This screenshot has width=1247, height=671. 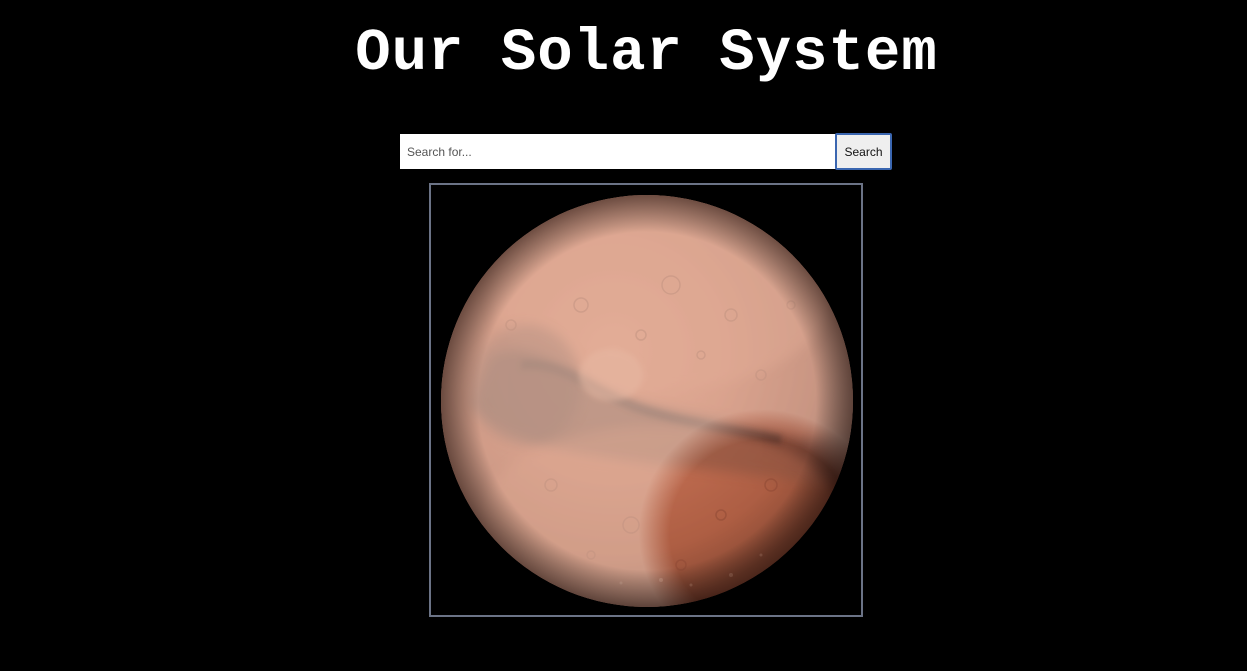 What do you see at coordinates (618, 151) in the screenshot?
I see `search-input` at bounding box center [618, 151].